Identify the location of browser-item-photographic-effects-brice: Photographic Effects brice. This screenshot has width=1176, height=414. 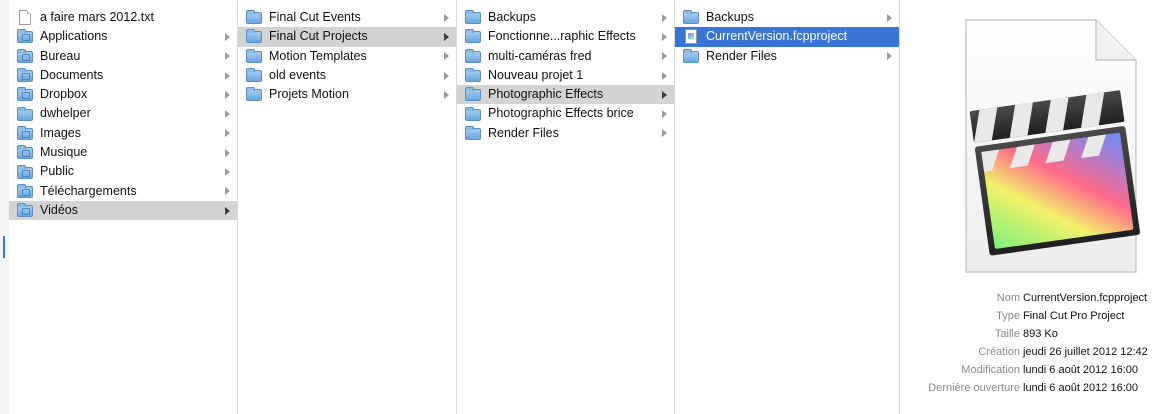
(565, 113).